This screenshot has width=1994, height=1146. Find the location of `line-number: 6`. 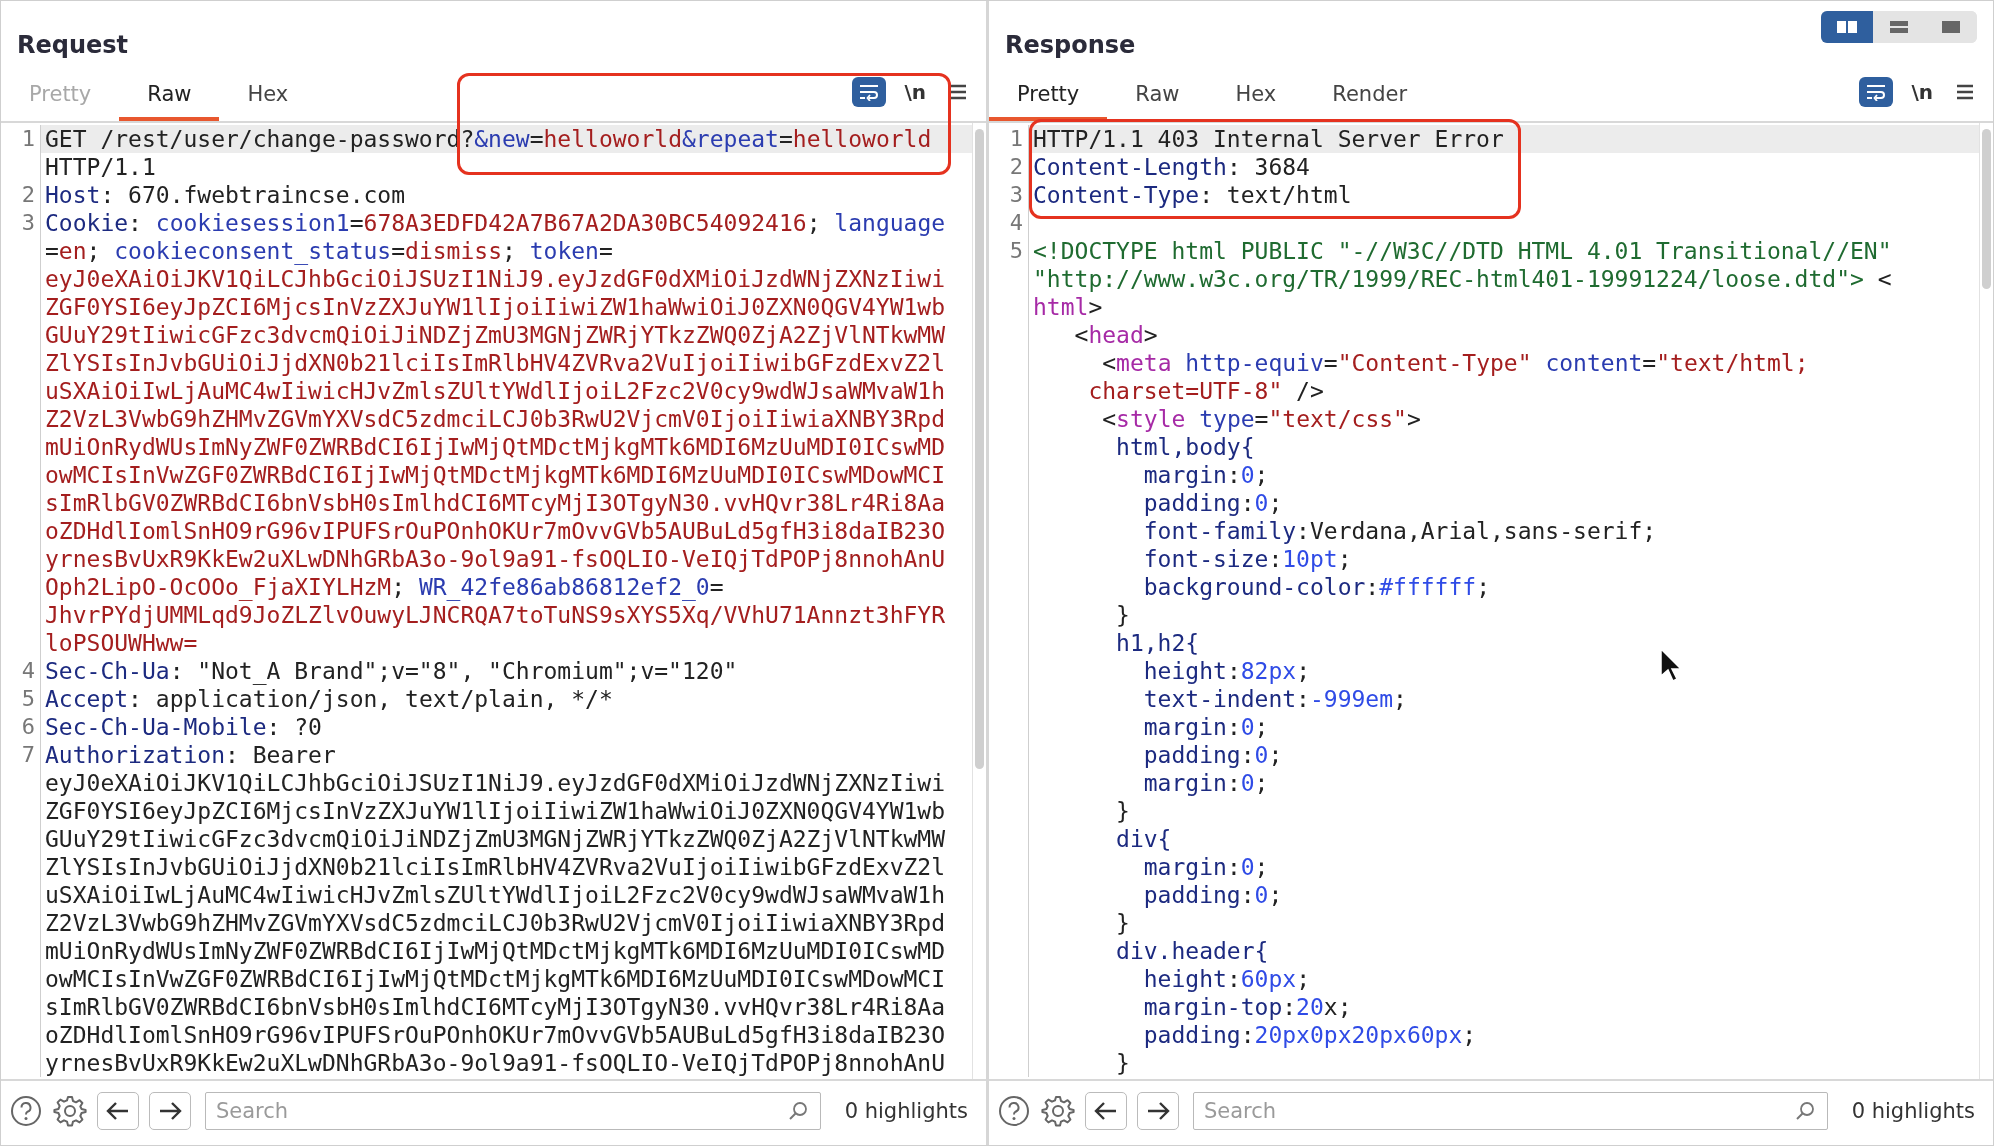

line-number: 6 is located at coordinates (21, 727).